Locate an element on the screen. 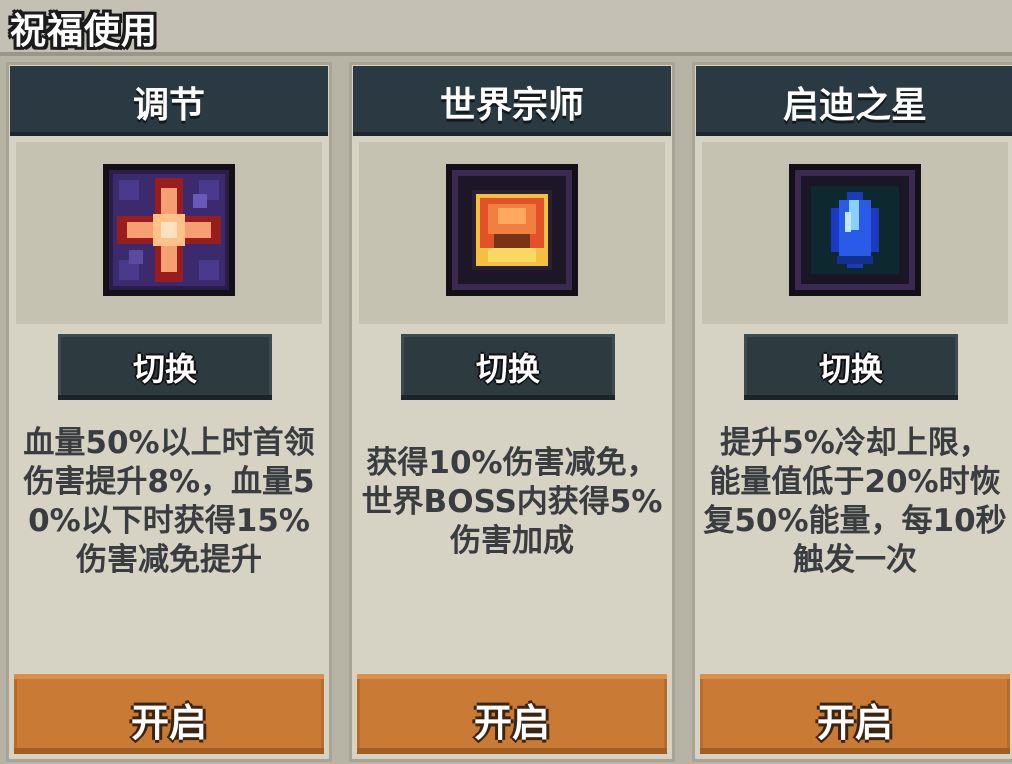 This screenshot has width=1012, height=764. card-title-bar: 调节 is located at coordinates (169, 101).